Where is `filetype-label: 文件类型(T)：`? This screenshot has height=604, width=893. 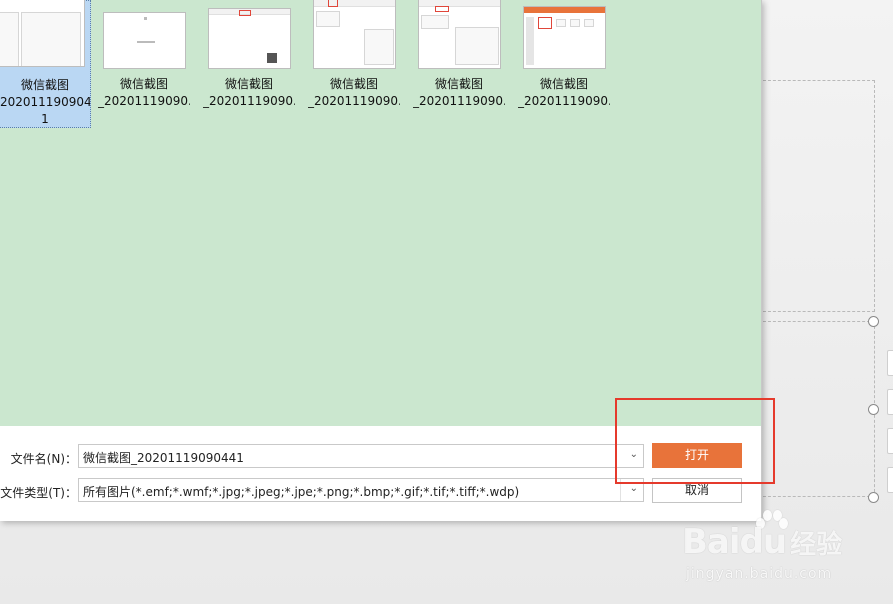 filetype-label: 文件类型(T)： is located at coordinates (38, 493).